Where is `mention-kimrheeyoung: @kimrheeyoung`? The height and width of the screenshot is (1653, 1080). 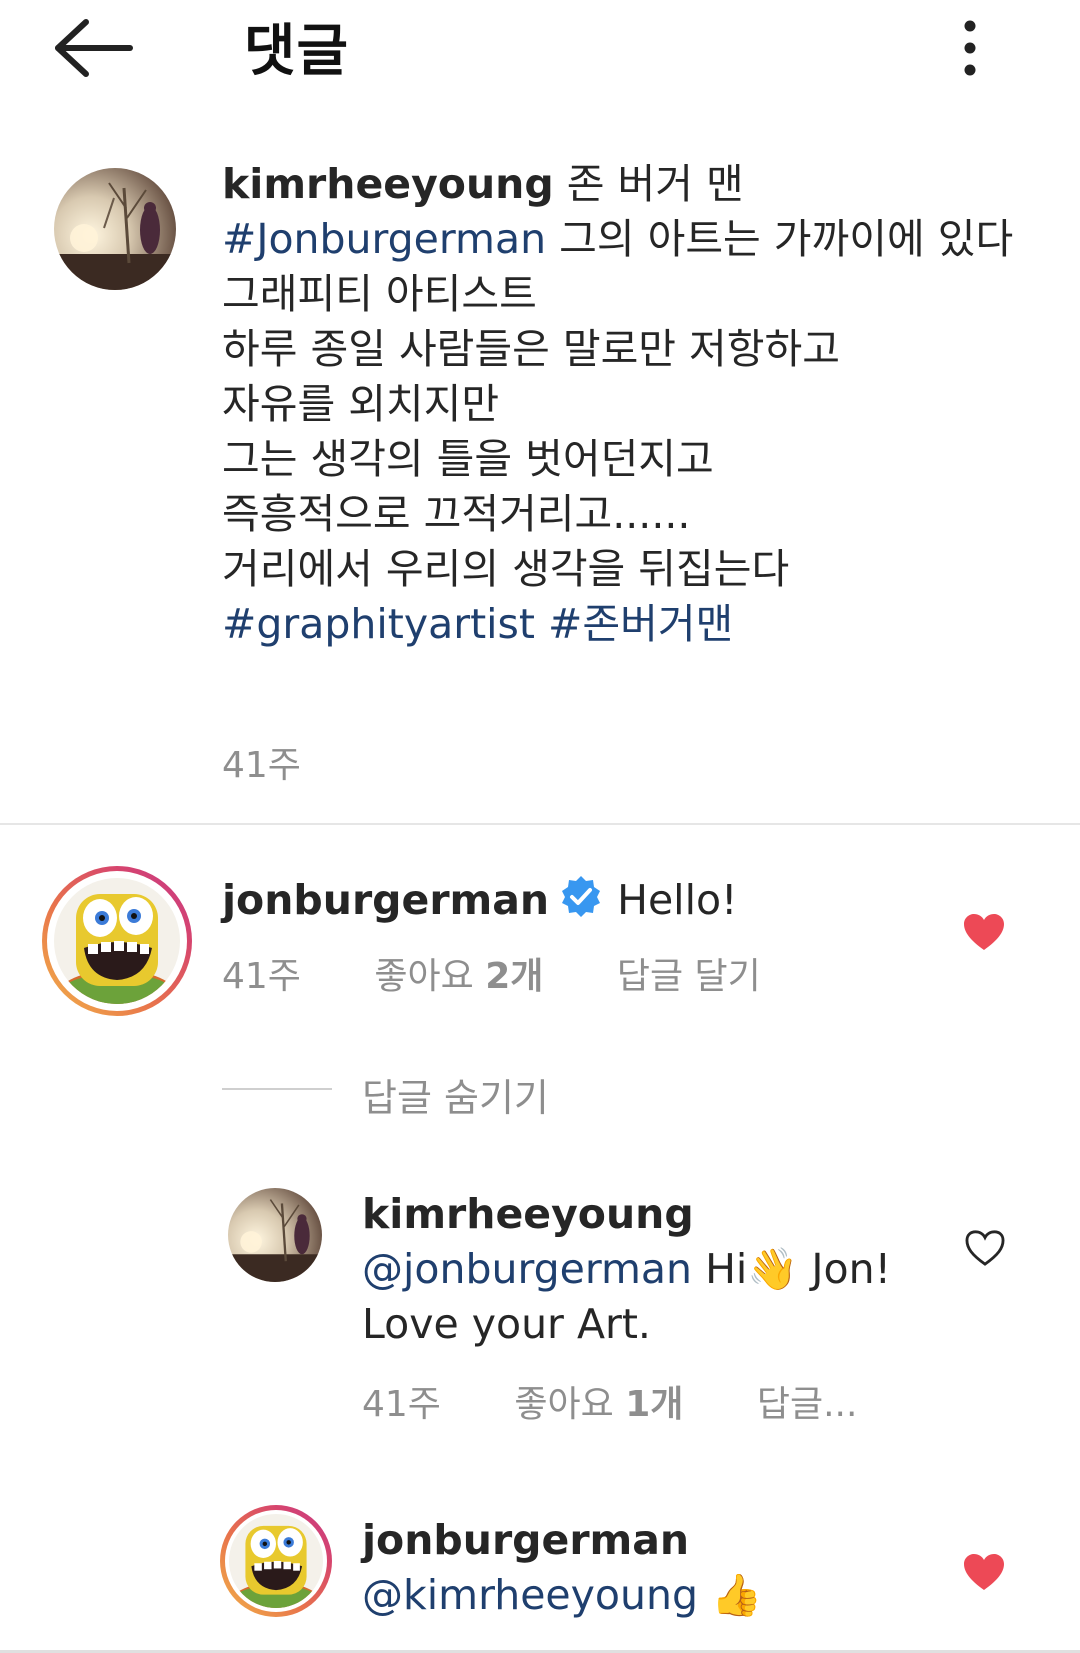
mention-kimrheeyoung: @kimrheeyoung is located at coordinates (530, 1595).